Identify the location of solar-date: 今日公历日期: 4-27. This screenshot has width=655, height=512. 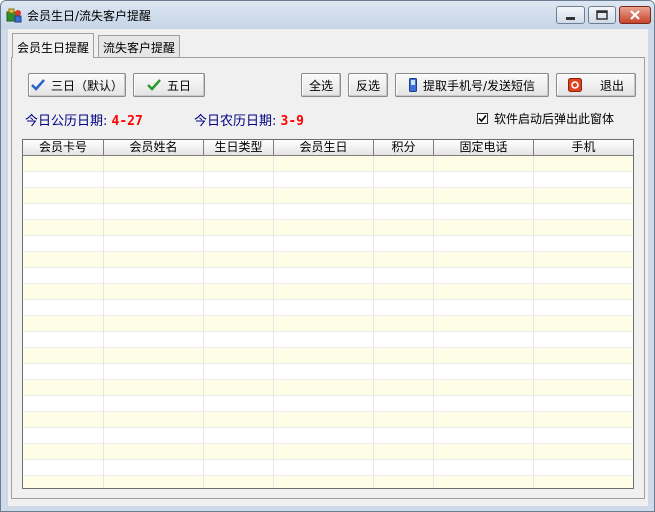
(84, 119).